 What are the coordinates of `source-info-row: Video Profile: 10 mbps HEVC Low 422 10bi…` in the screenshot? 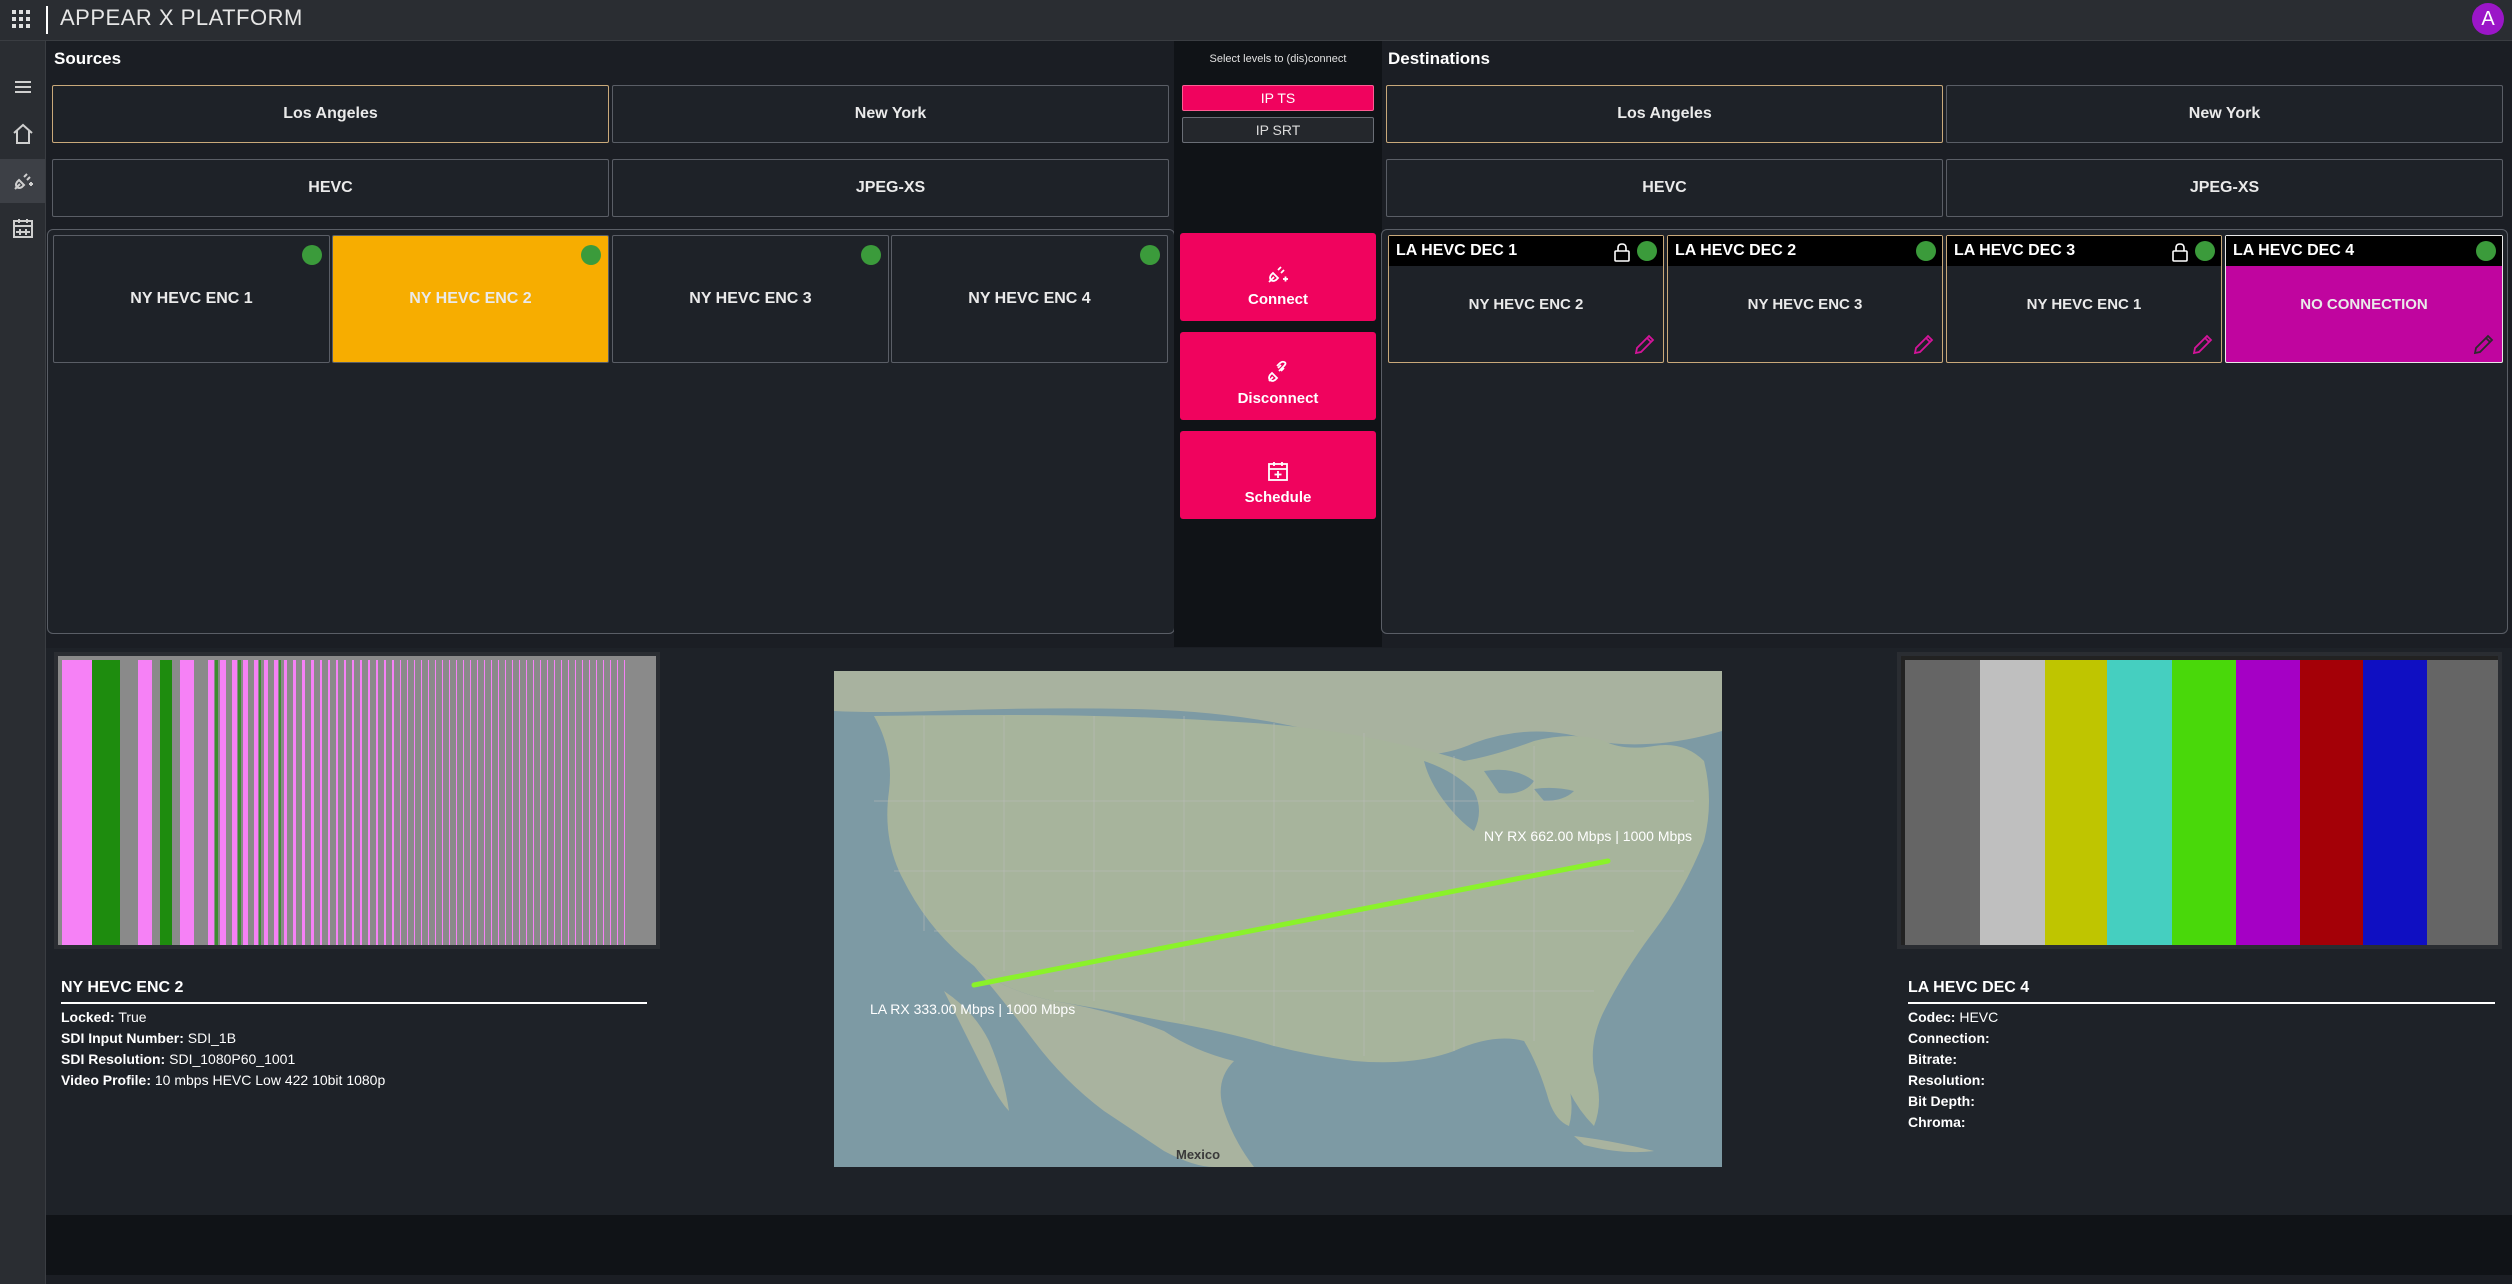 It's located at (223, 1080).